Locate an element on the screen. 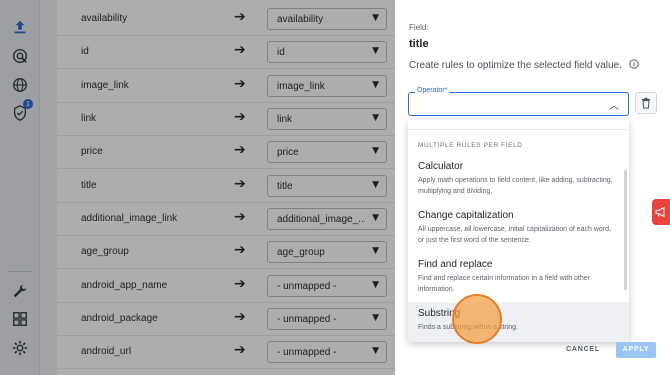 This screenshot has height=375, width=670. cancel-button: CANCEL is located at coordinates (583, 349).